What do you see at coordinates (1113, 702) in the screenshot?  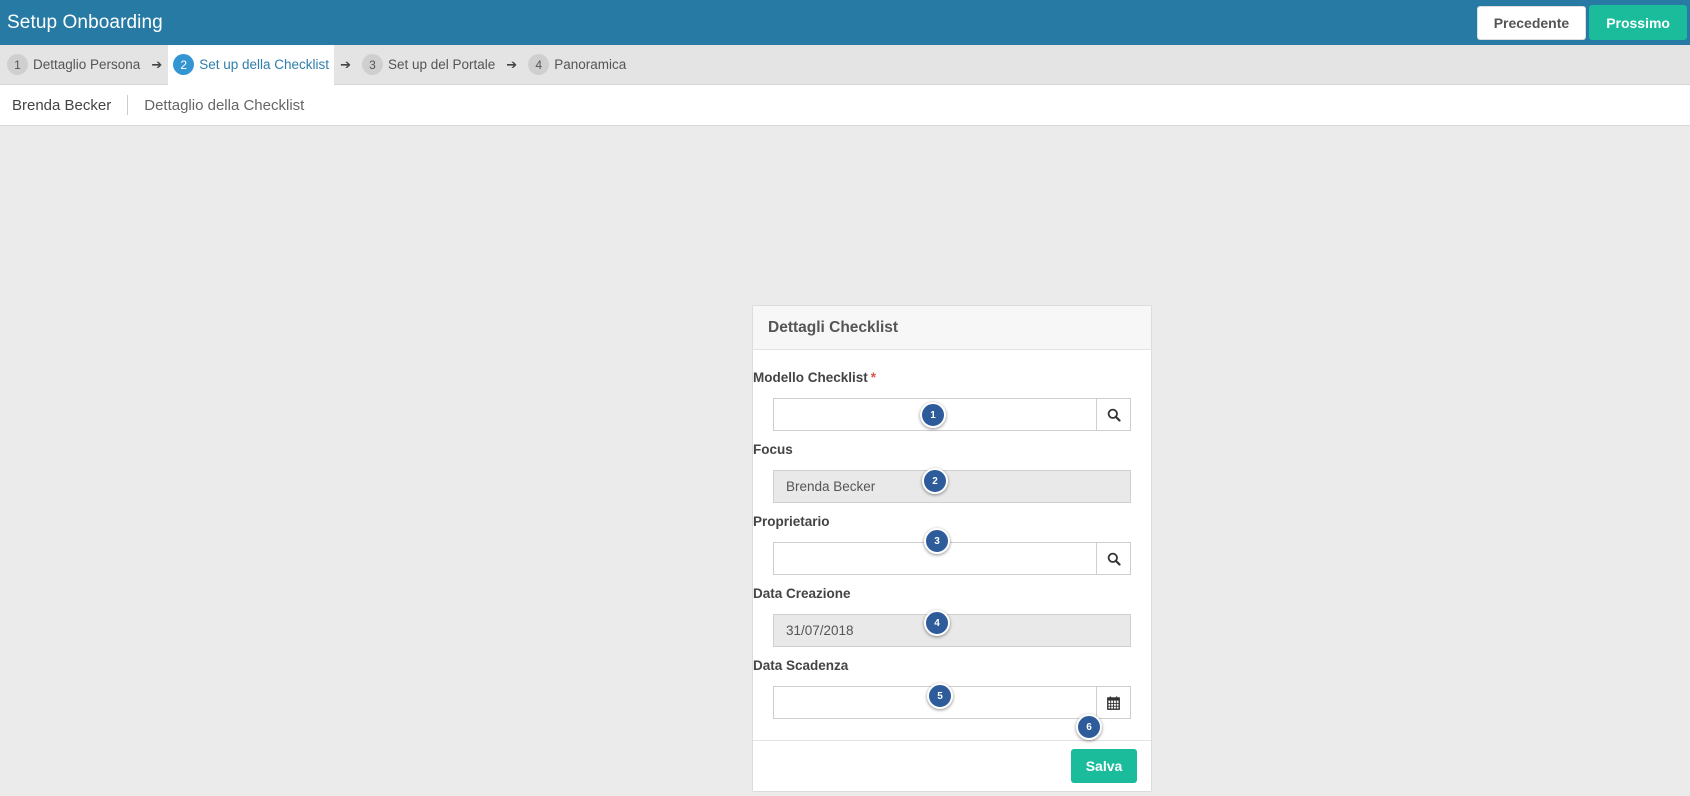 I see `calendar-icon` at bounding box center [1113, 702].